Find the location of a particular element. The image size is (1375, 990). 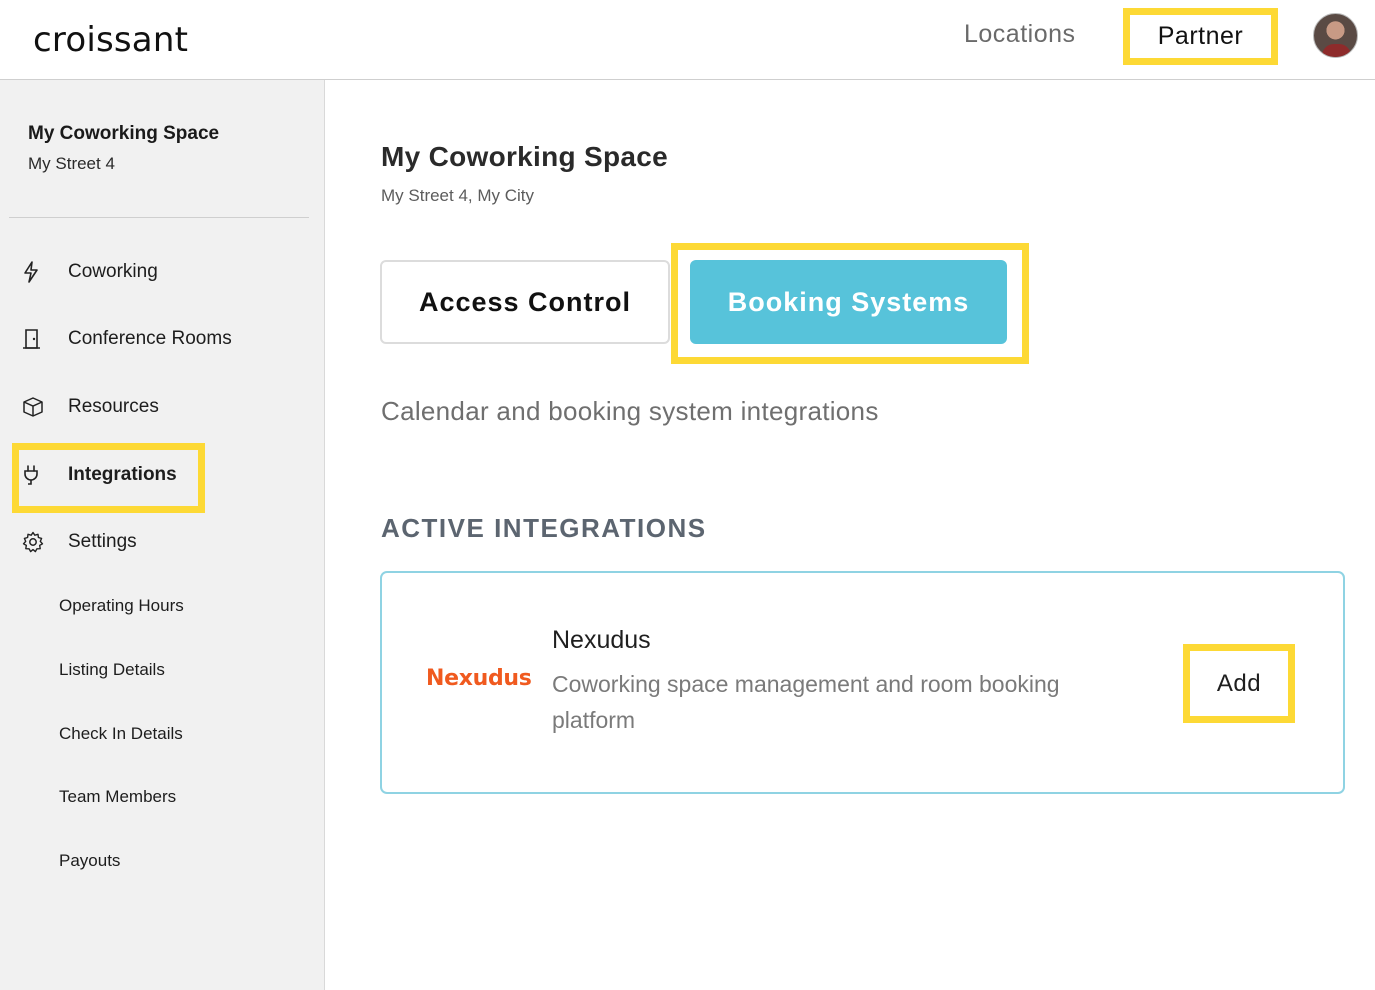

sidebar-item-resources: Resources is located at coordinates (90, 407).